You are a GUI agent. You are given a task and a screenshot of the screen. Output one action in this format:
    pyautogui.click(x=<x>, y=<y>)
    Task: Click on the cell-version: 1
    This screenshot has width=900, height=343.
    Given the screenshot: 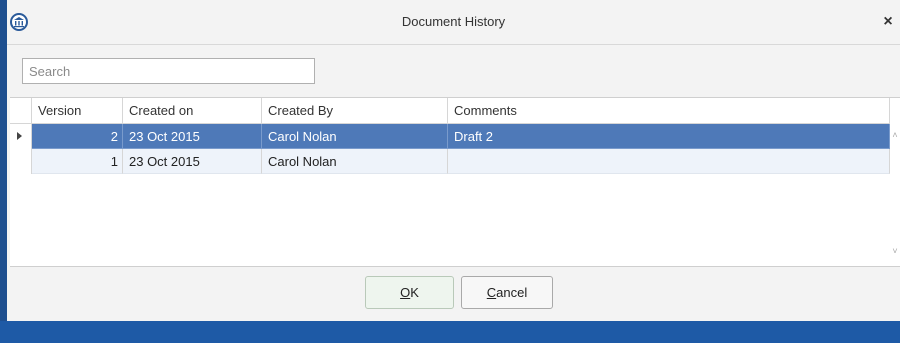 What is the action you would take?
    pyautogui.click(x=77, y=161)
    